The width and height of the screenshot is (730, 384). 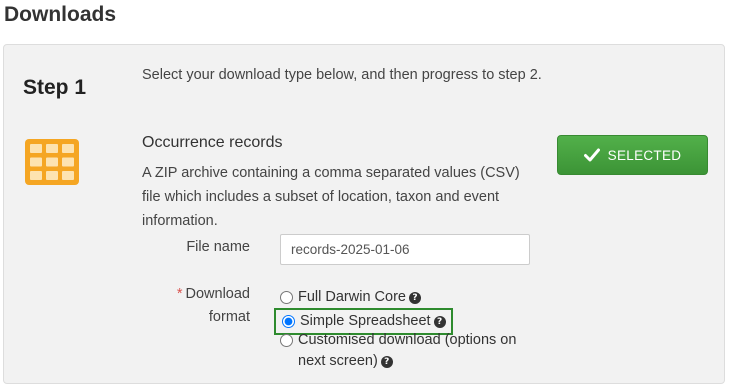 I want to click on selected-button: SELECTED, so click(x=632, y=155).